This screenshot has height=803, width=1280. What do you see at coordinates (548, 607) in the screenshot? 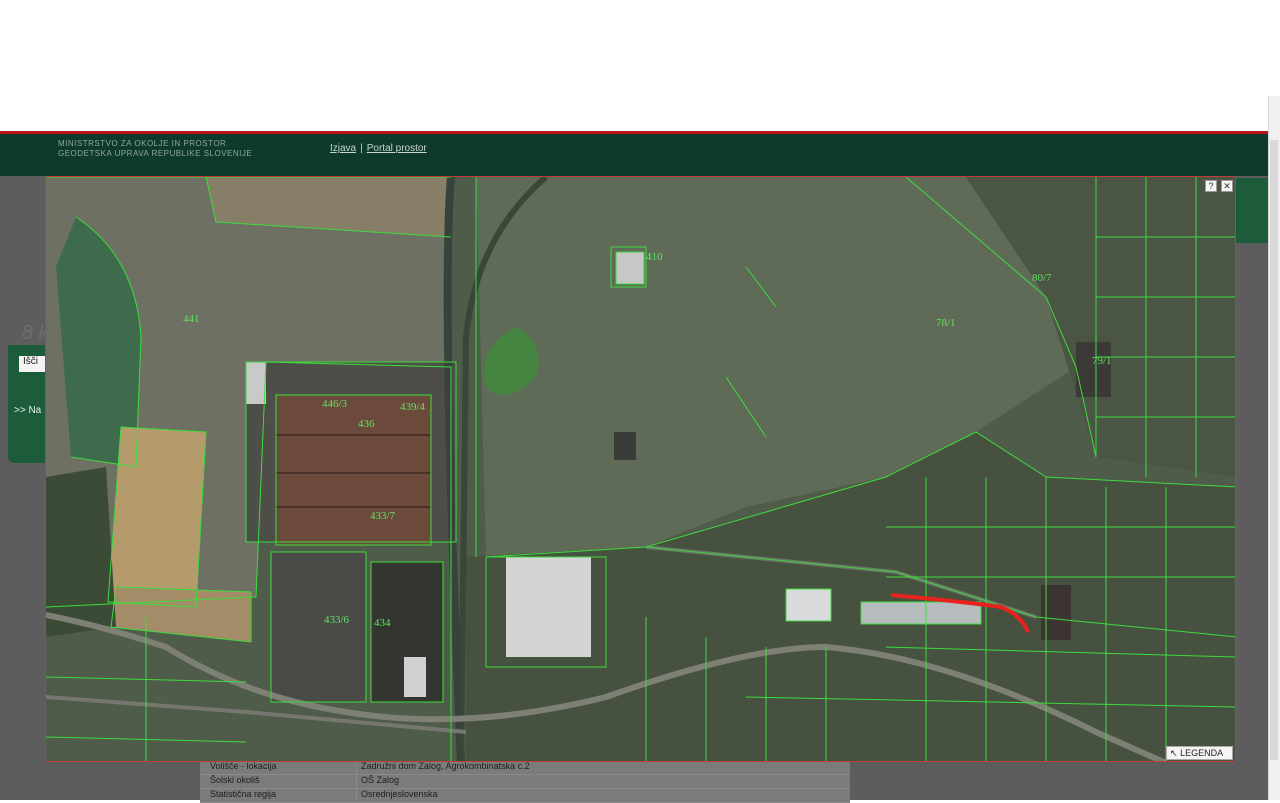
I see `sports-hall-roof` at bounding box center [548, 607].